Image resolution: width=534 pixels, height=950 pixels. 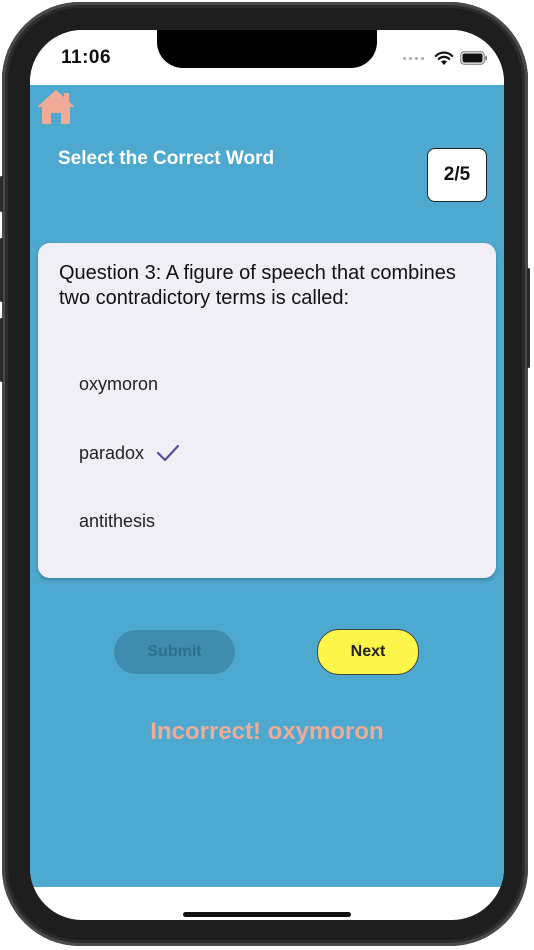 I want to click on status-bar: 11:06, so click(x=267, y=57).